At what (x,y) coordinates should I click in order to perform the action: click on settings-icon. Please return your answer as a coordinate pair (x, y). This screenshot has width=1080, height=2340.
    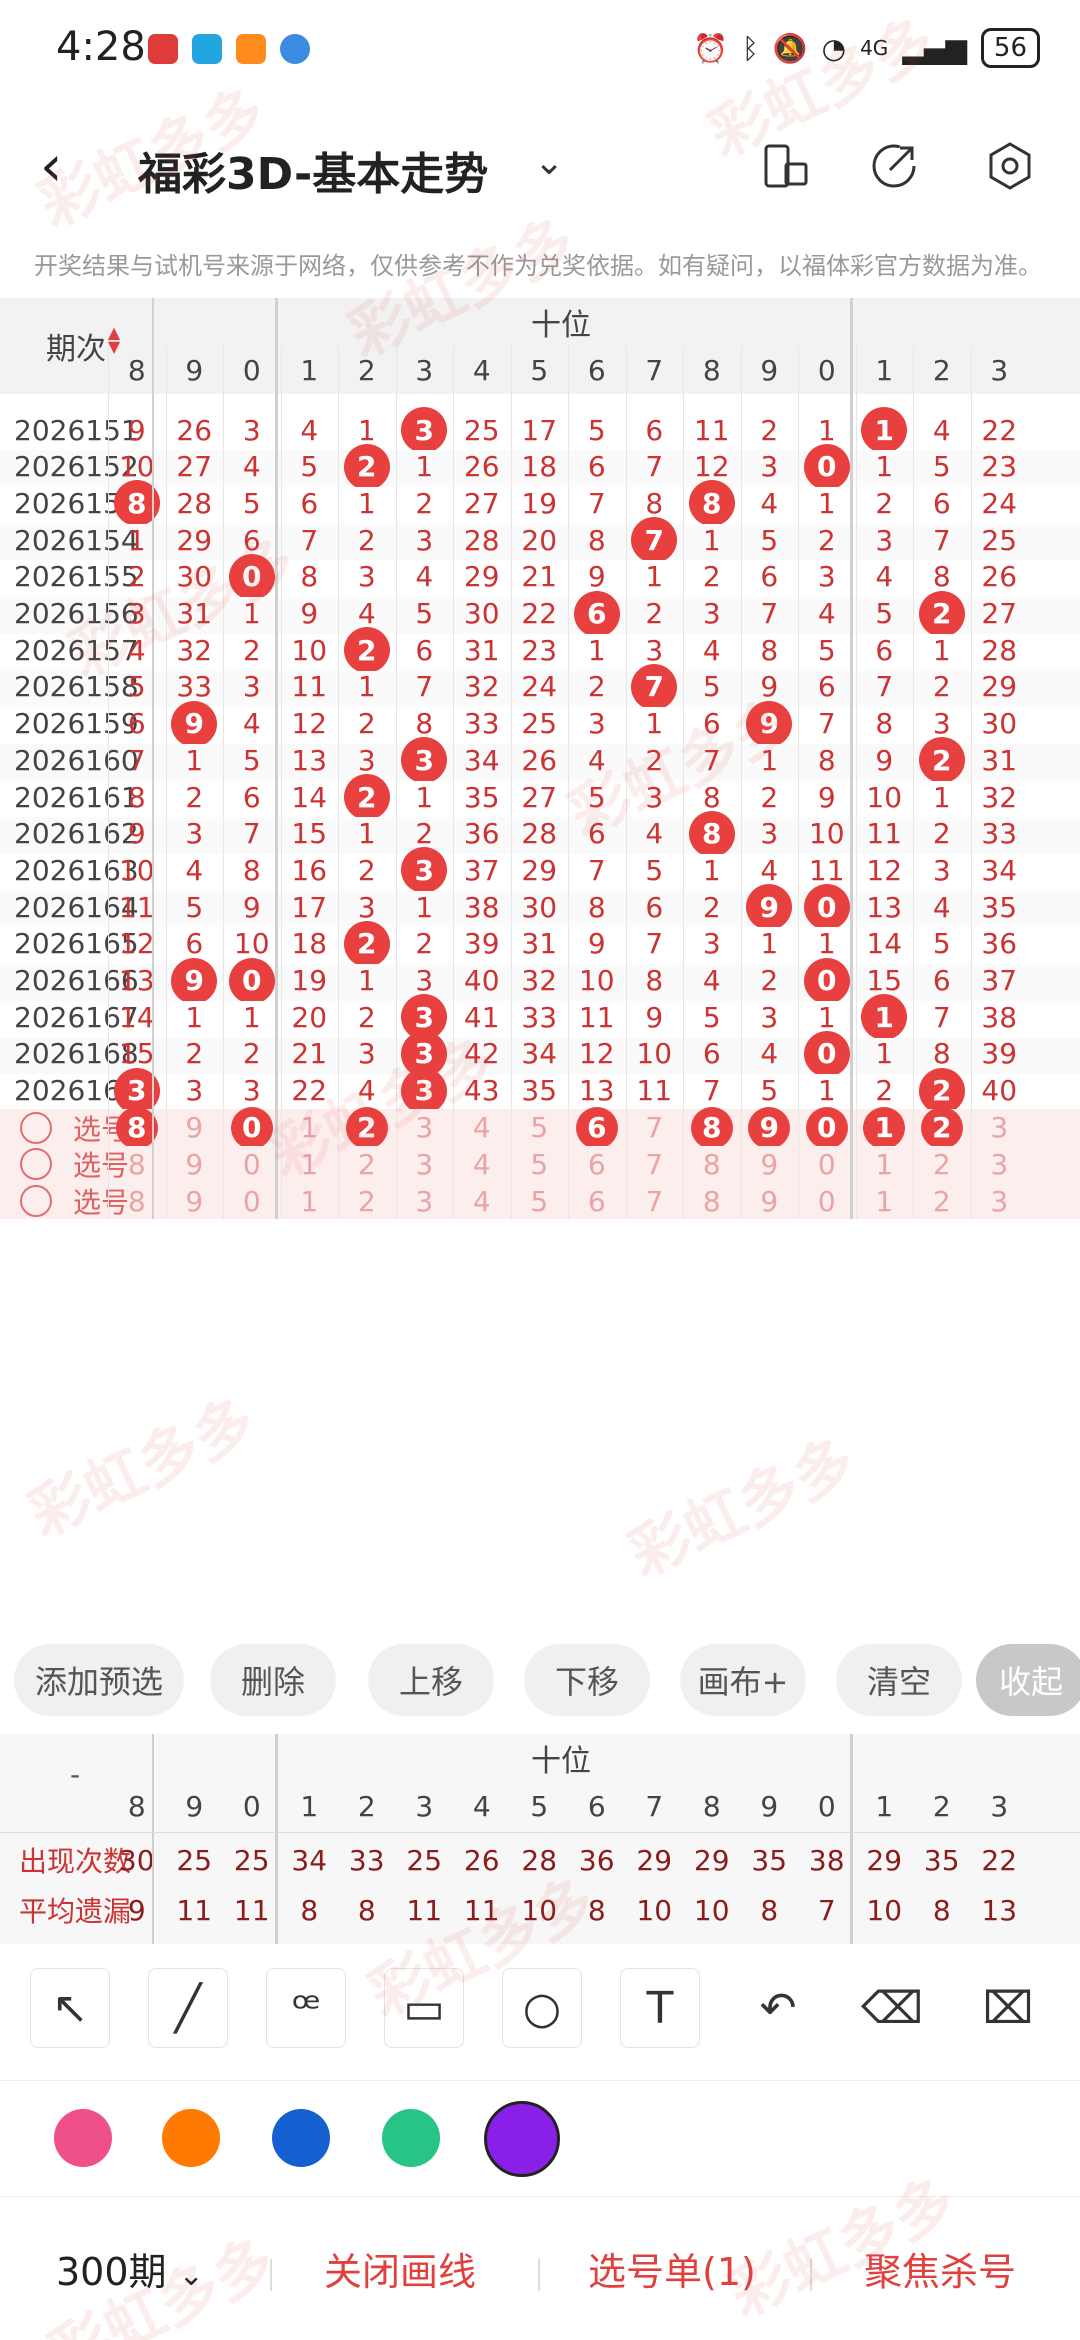
    Looking at the image, I should click on (1010, 166).